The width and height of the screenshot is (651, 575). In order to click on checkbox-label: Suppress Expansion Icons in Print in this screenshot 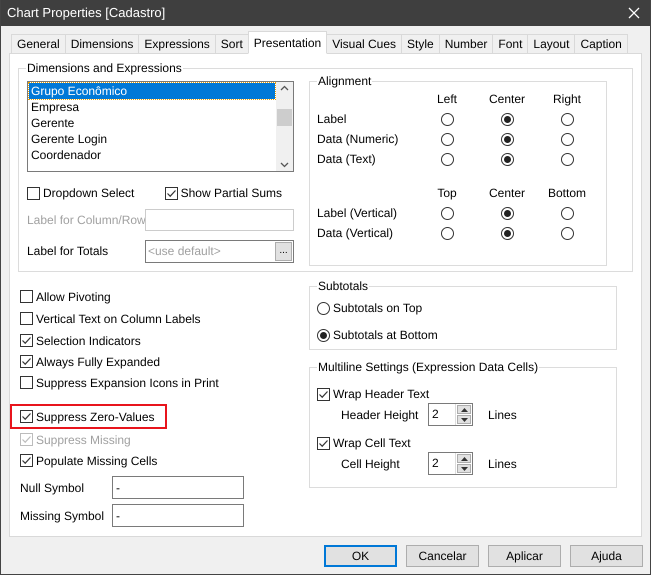, I will do `click(127, 383)`.